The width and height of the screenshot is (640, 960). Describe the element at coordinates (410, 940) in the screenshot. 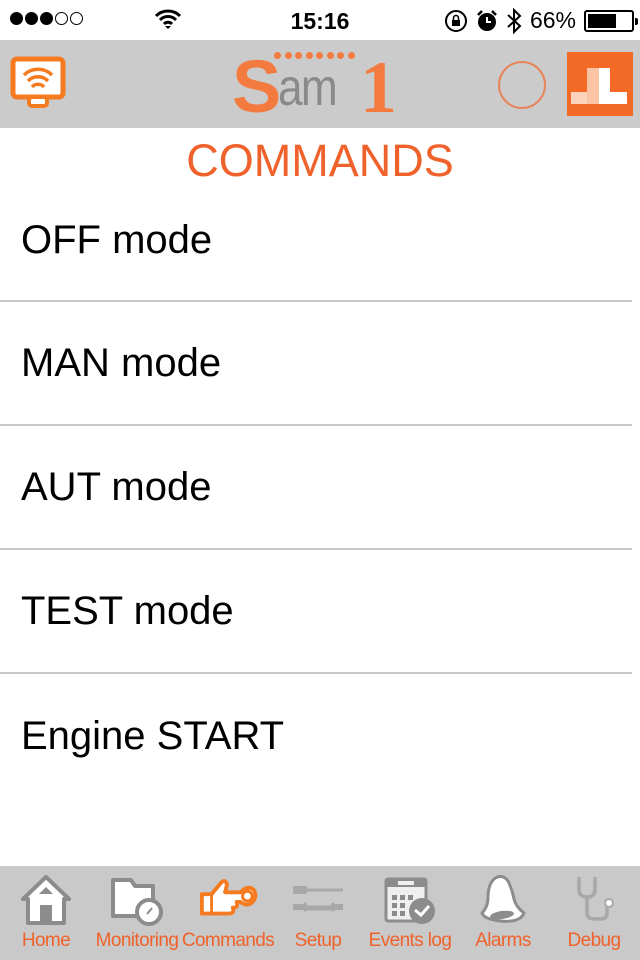

I see `tab-label: Events log` at that location.